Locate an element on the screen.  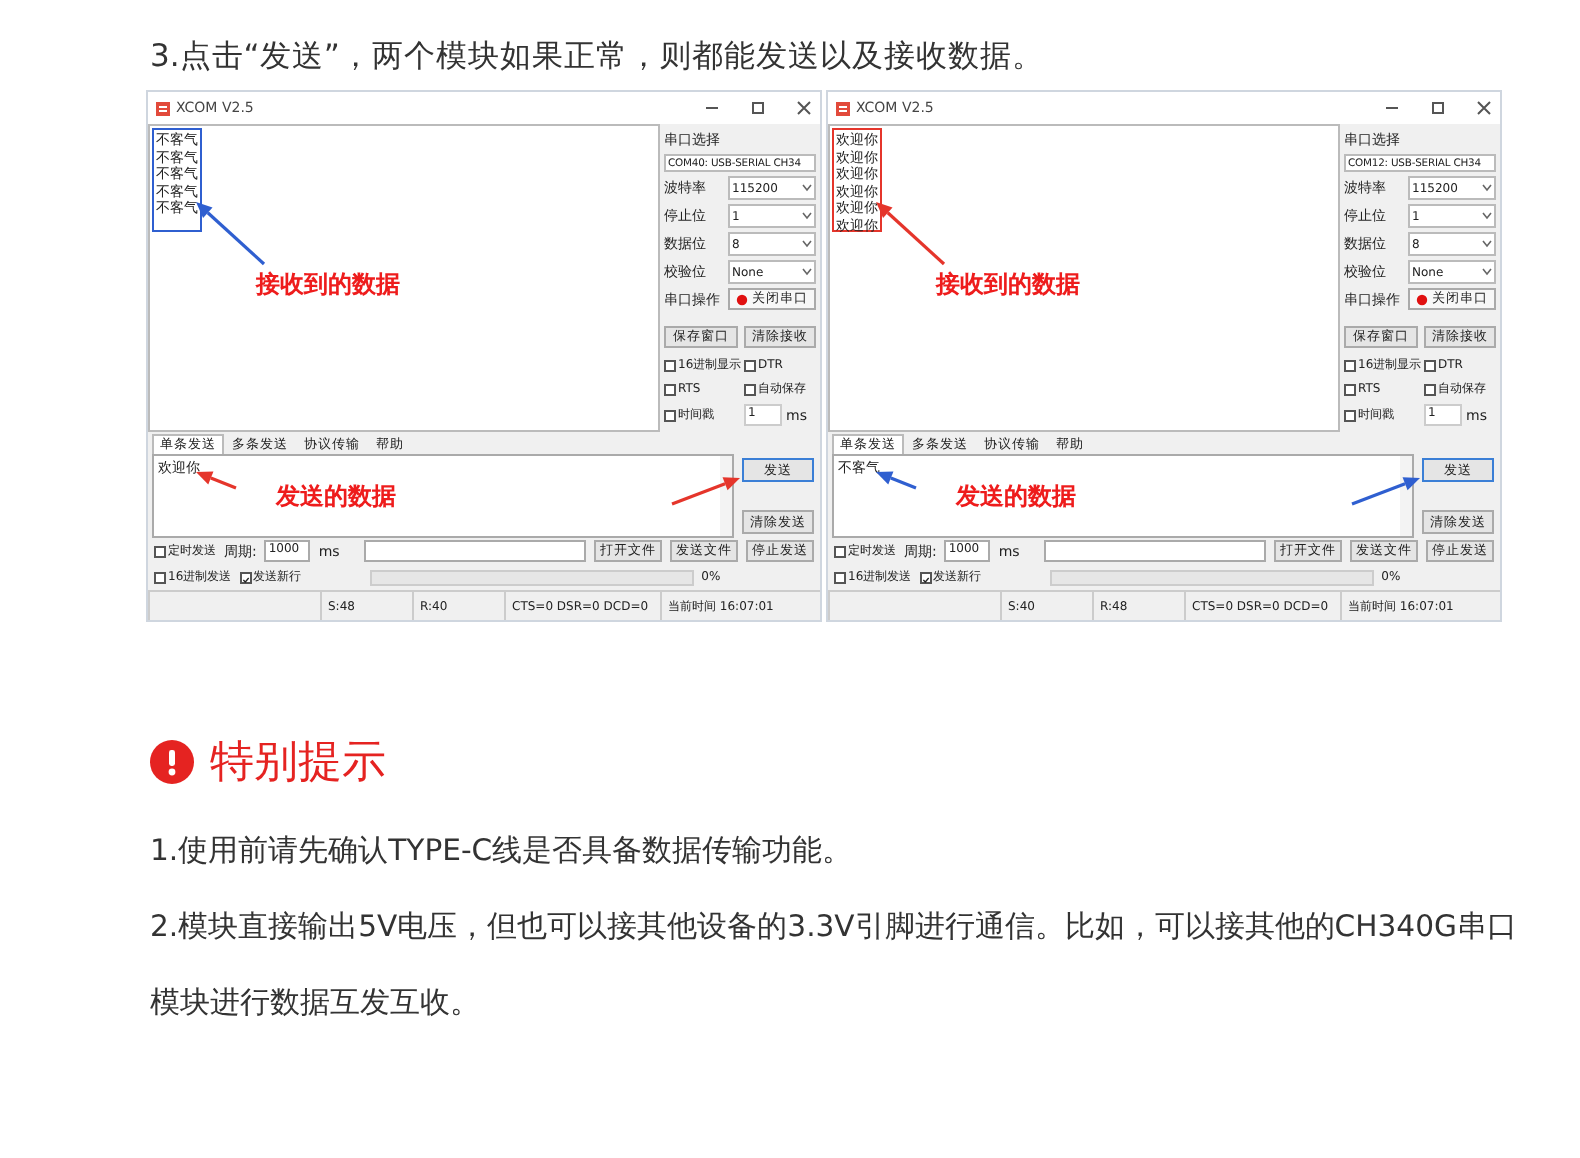
warning-icon is located at coordinates (172, 762).